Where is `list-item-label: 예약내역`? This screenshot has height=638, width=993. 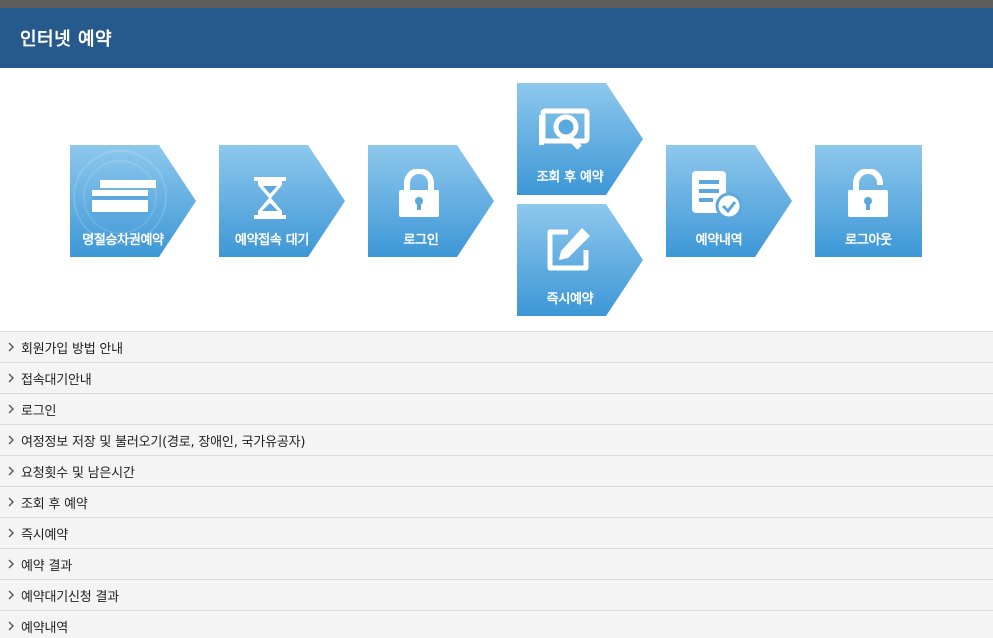
list-item-label: 예약내역 is located at coordinates (45, 628).